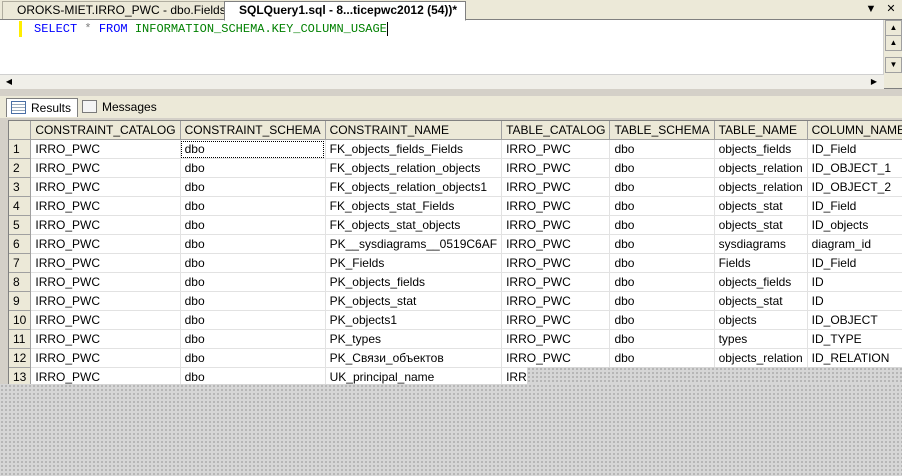 This screenshot has height=476, width=902. Describe the element at coordinates (20, 301) in the screenshot. I see `row-number: 9` at that location.